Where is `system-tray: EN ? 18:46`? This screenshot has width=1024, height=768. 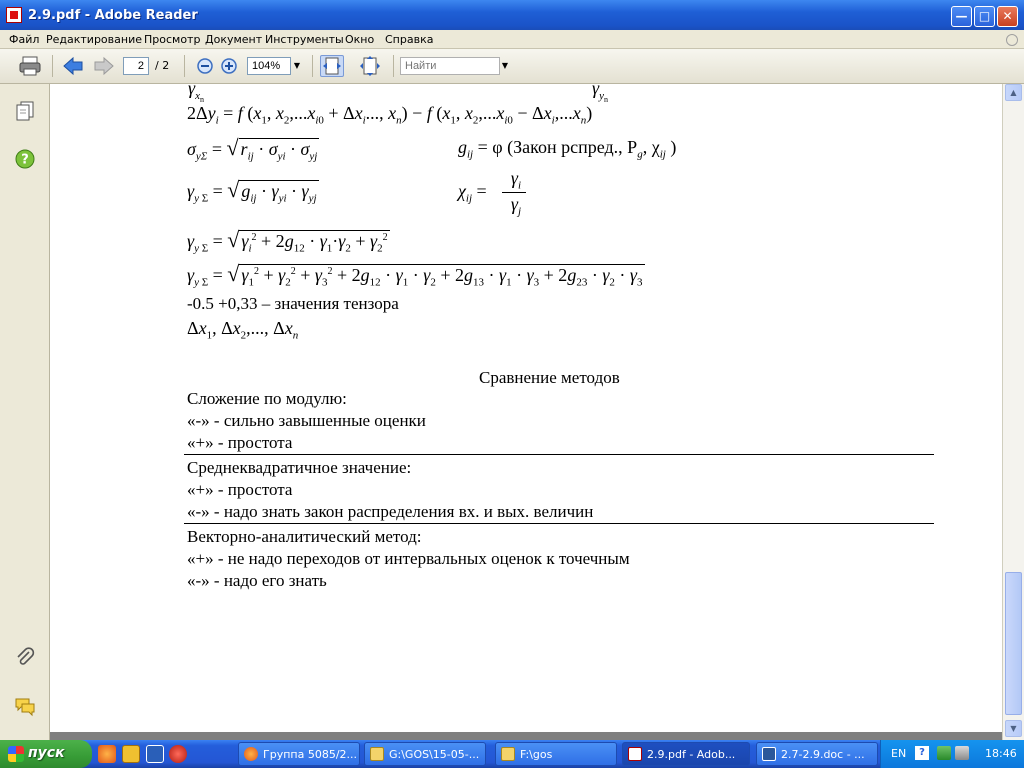
system-tray: EN ? 18:46 is located at coordinates (952, 754).